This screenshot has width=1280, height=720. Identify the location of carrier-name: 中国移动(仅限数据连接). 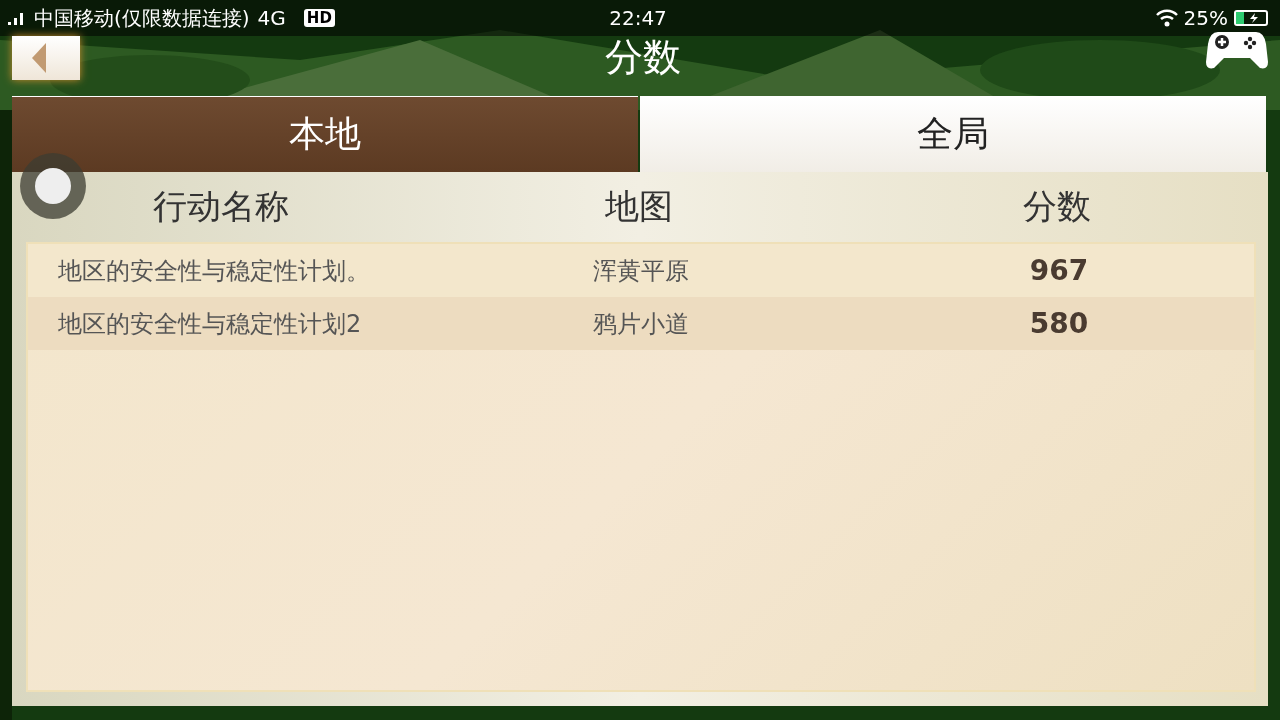
(142, 18).